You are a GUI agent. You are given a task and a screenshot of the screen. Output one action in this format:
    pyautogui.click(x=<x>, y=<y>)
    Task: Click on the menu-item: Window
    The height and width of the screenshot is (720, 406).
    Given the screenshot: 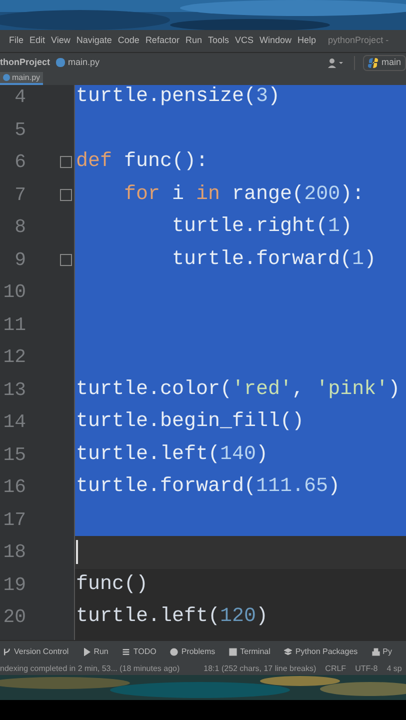 What is the action you would take?
    pyautogui.click(x=276, y=41)
    